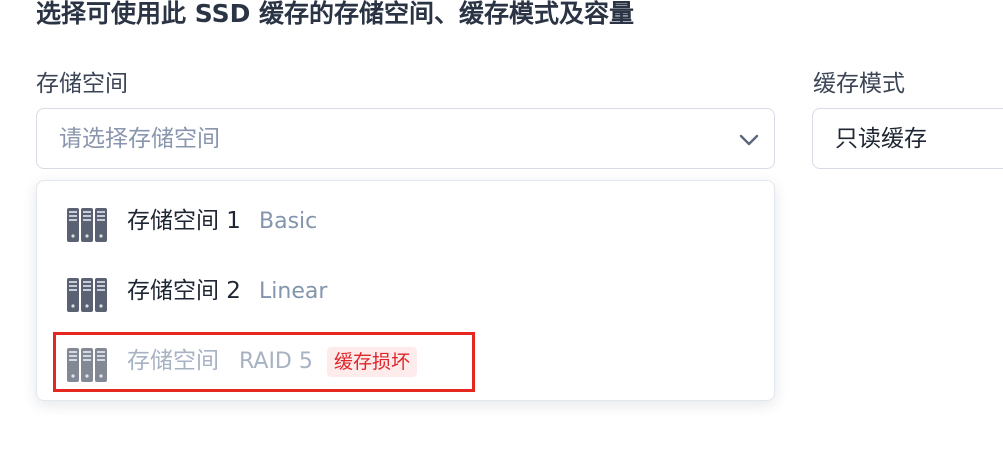 The width and height of the screenshot is (1003, 466). Describe the element at coordinates (184, 221) in the screenshot. I see `option-name: 存储空间 1` at that location.